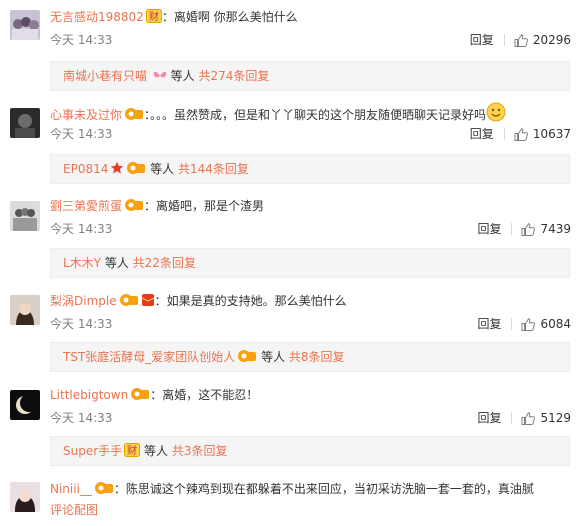 The width and height of the screenshot is (582, 526). I want to click on comment-header: 心事未及过你 ：。。。虽然赞成，但是和丫丫聊天的这个朋友随便晒聊天记录好吗, so click(278, 112).